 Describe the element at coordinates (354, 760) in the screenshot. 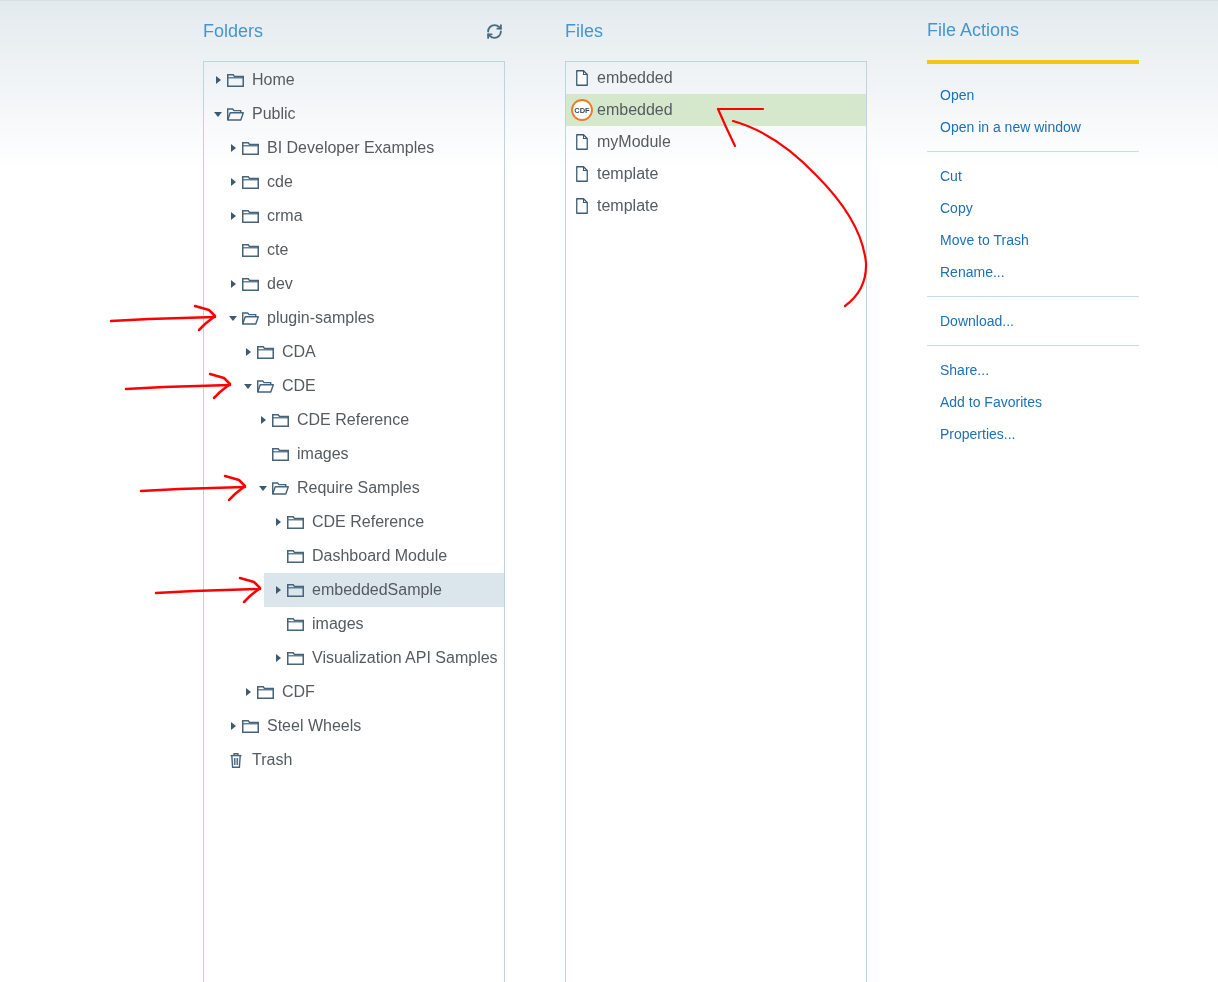

I see `tree-item: Trash` at that location.